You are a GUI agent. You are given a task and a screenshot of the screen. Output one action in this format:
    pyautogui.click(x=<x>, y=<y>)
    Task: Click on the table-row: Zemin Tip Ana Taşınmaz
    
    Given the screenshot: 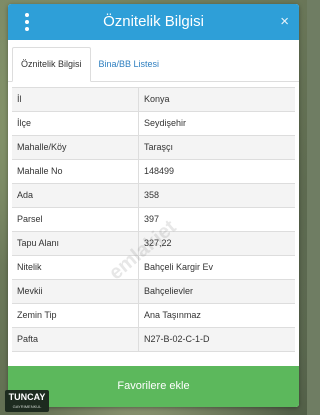 What is the action you would take?
    pyautogui.click(x=153, y=316)
    